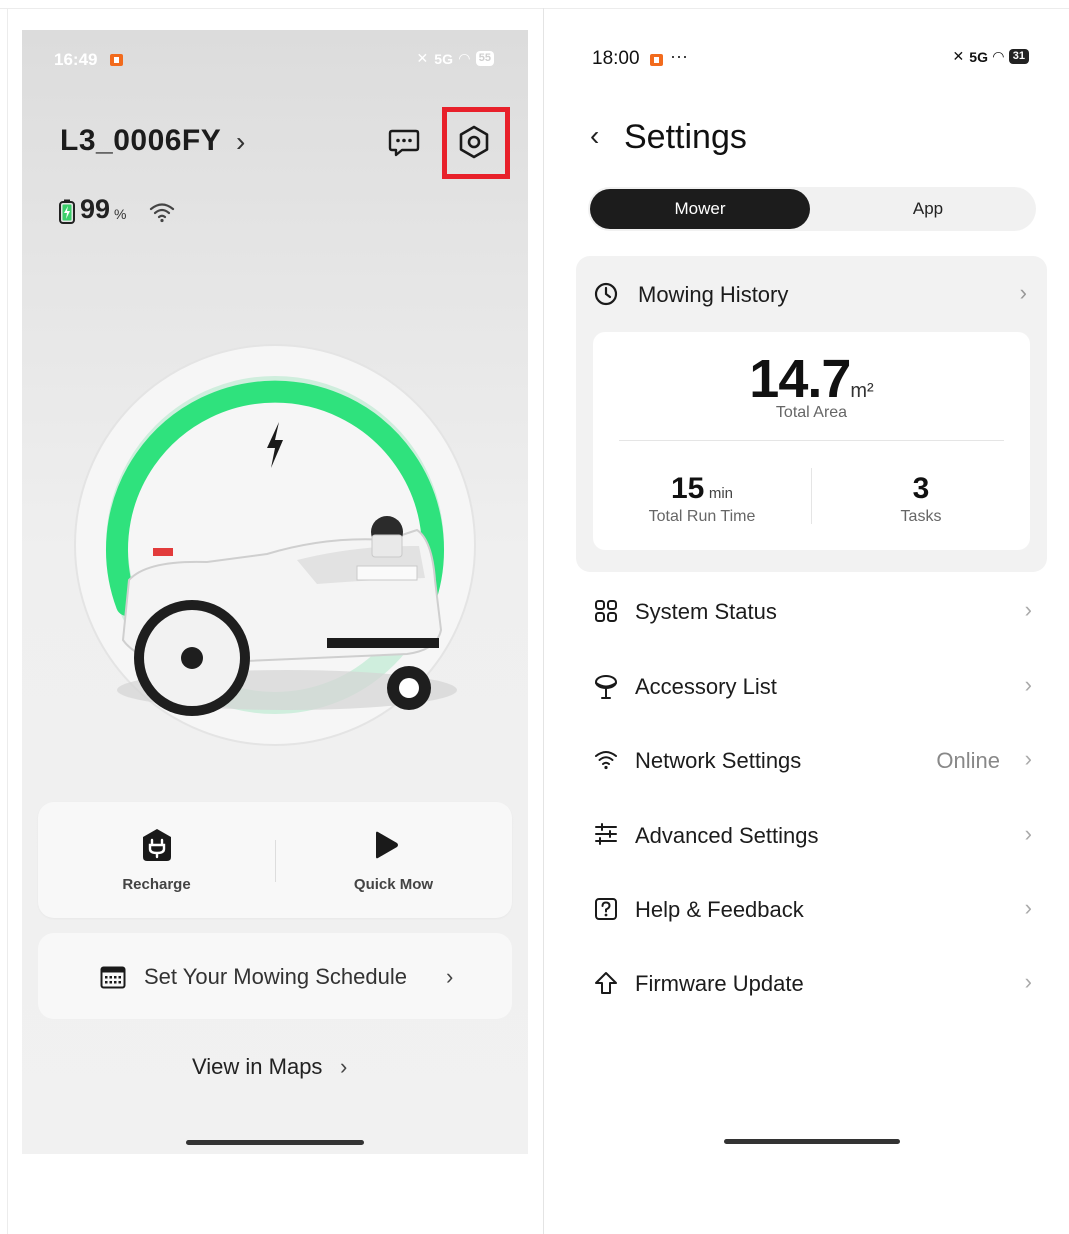 This screenshot has width=1069, height=1234. Describe the element at coordinates (727, 835) in the screenshot. I see `menu-label: Advanced Settings` at that location.